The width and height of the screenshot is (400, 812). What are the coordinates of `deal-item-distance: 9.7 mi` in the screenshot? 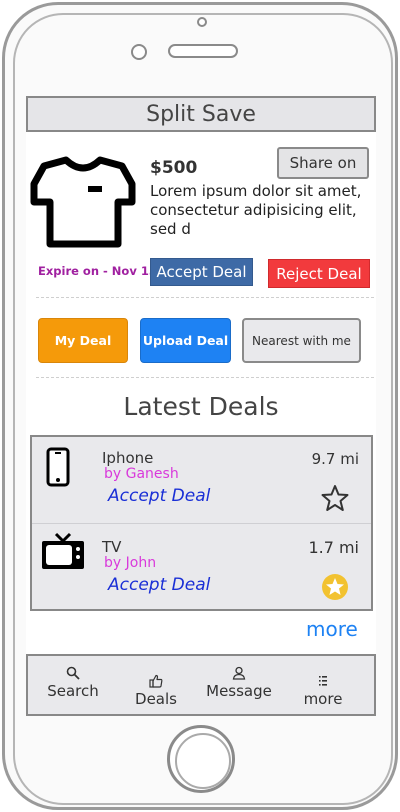 It's located at (335, 459).